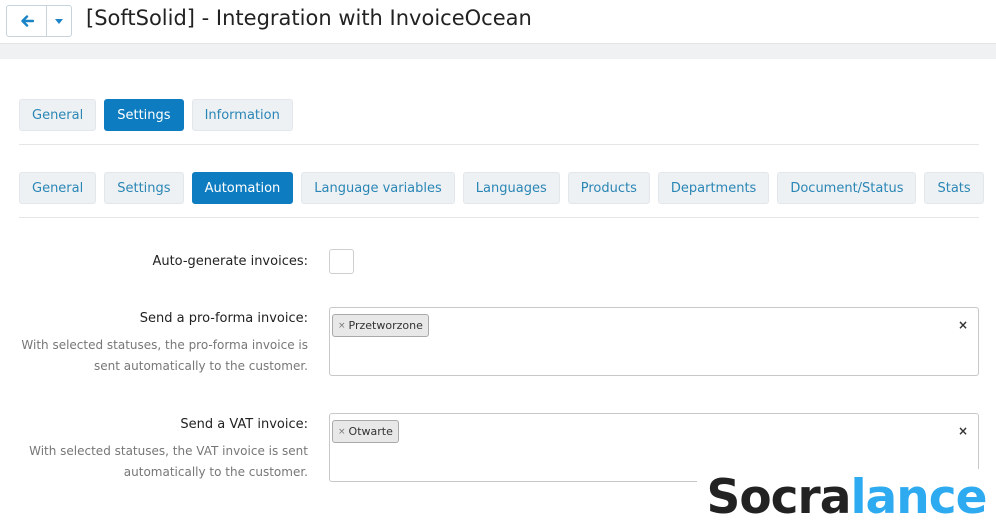 The image size is (996, 525). Describe the element at coordinates (499, 217) in the screenshot. I see `subtabs-divider` at that location.